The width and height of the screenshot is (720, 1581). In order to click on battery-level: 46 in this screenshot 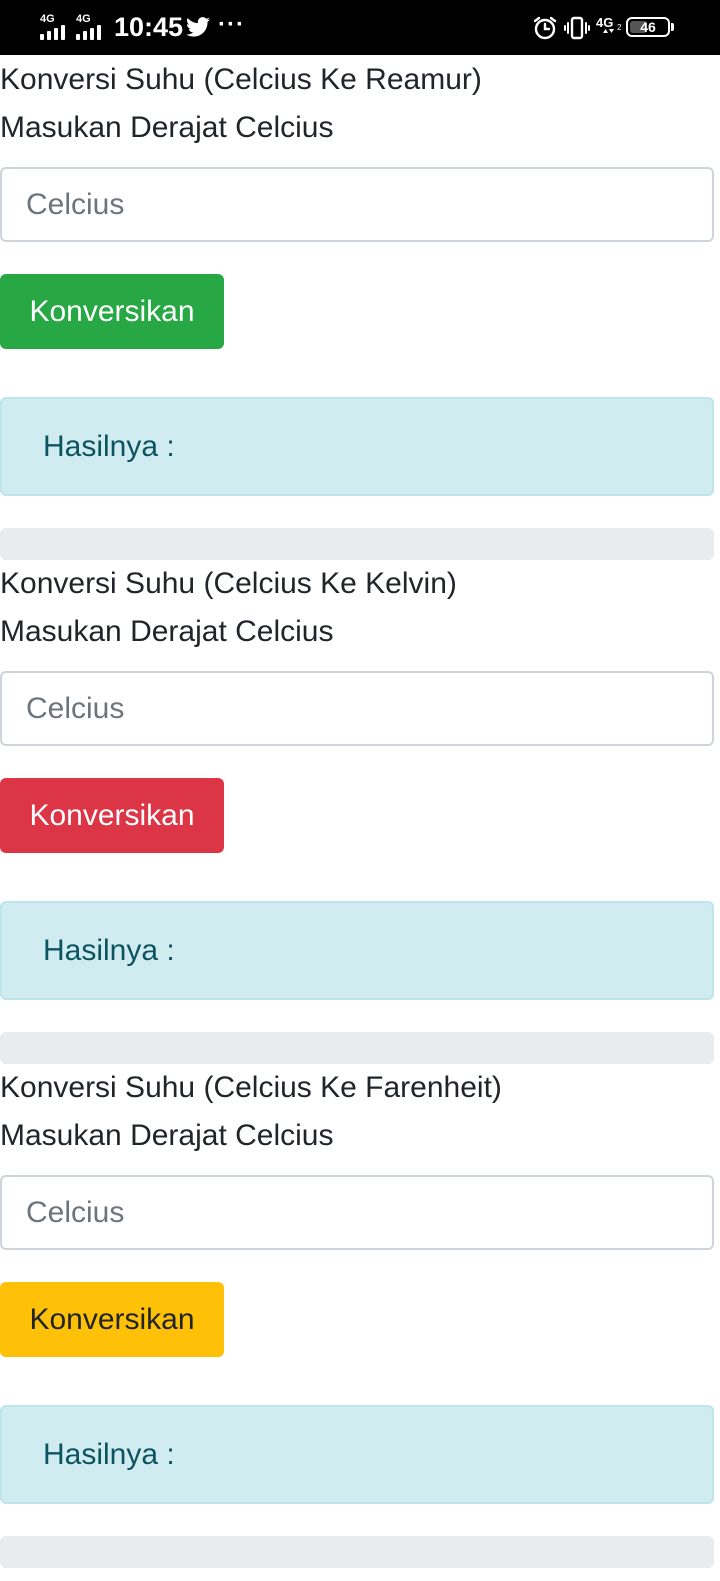, I will do `click(648, 27)`.